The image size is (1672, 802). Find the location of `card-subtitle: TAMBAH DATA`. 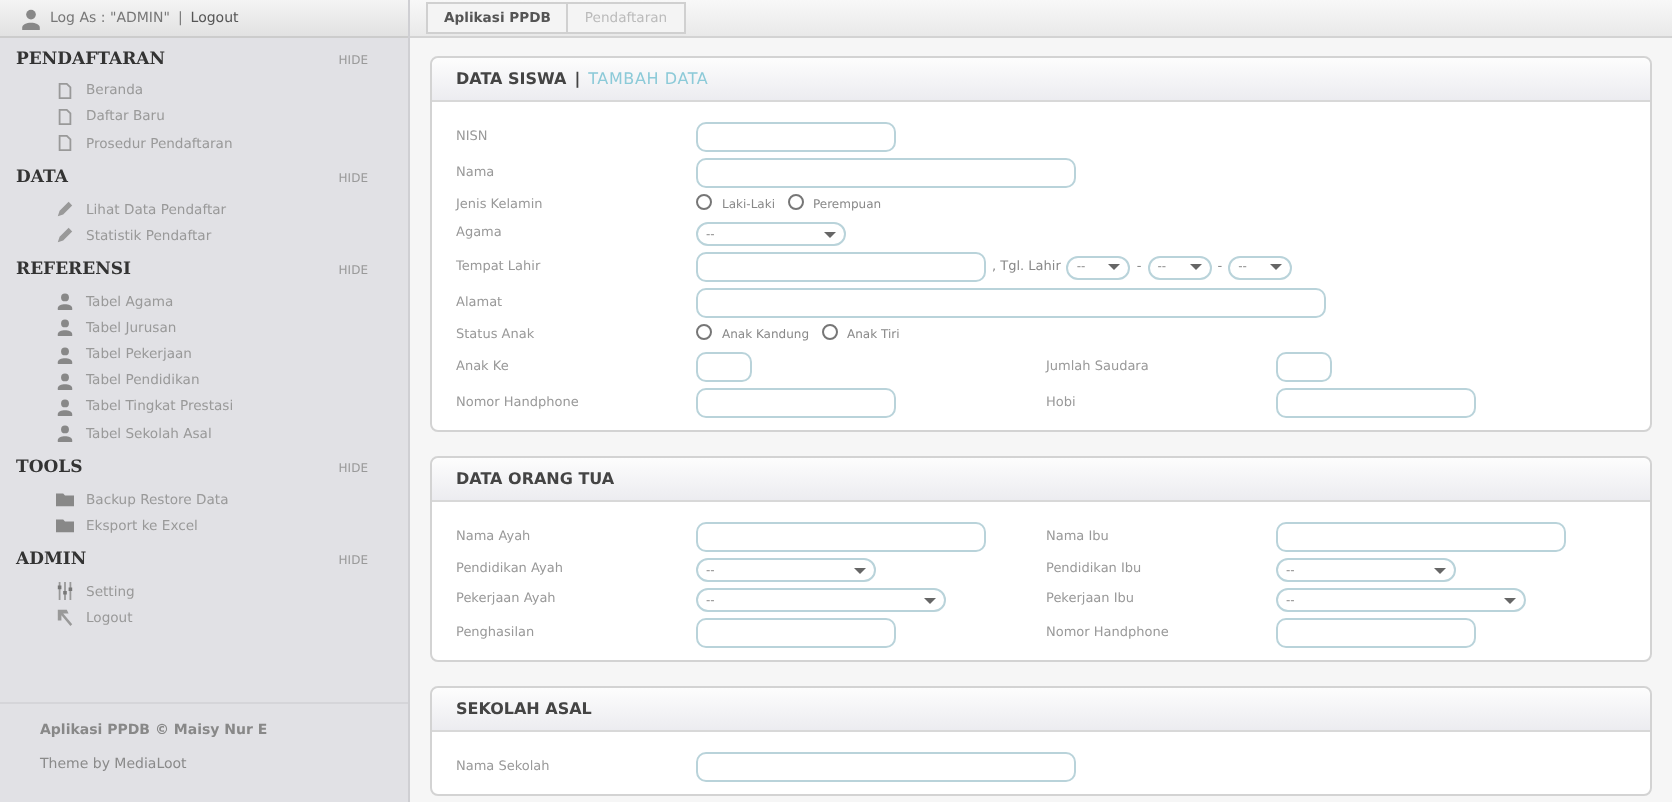

card-subtitle: TAMBAH DATA is located at coordinates (648, 79).